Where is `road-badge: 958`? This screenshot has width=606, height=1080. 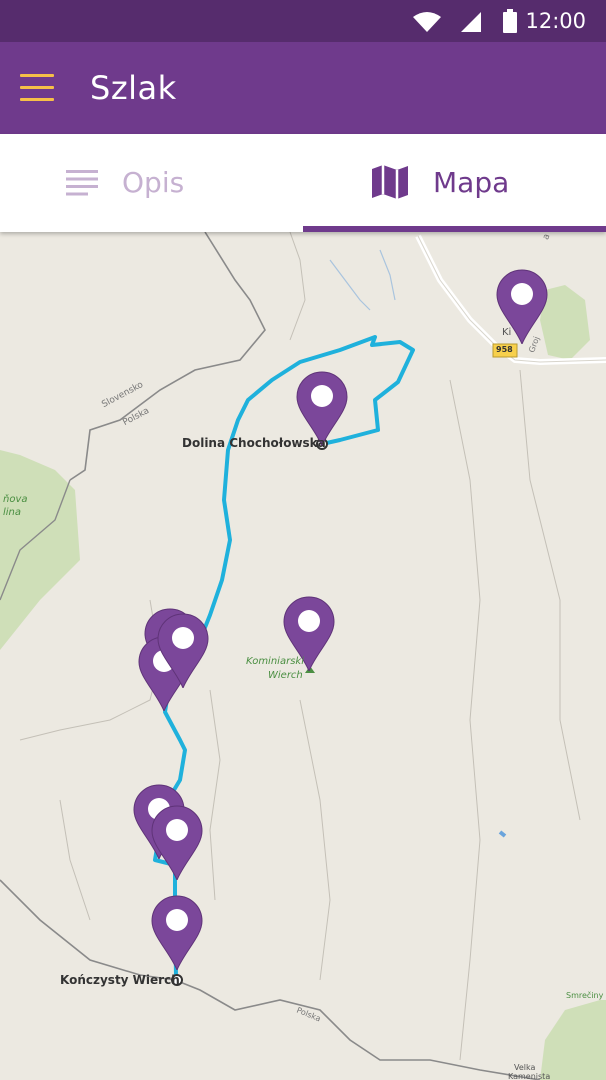
road-badge: 958 is located at coordinates (504, 349).